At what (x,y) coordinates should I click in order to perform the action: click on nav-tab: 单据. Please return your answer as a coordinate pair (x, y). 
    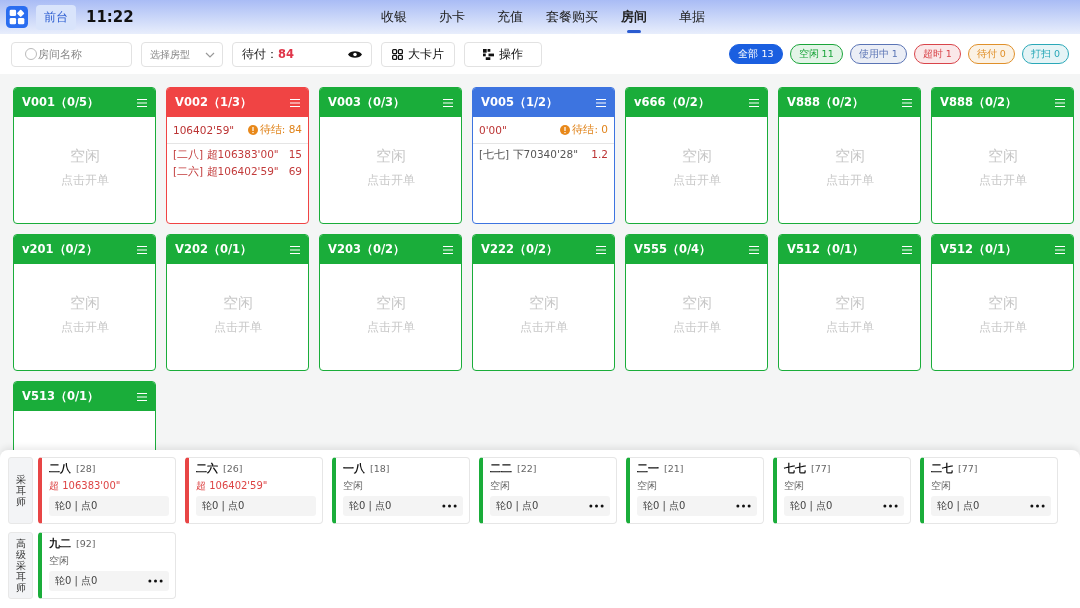
    Looking at the image, I should click on (691, 17).